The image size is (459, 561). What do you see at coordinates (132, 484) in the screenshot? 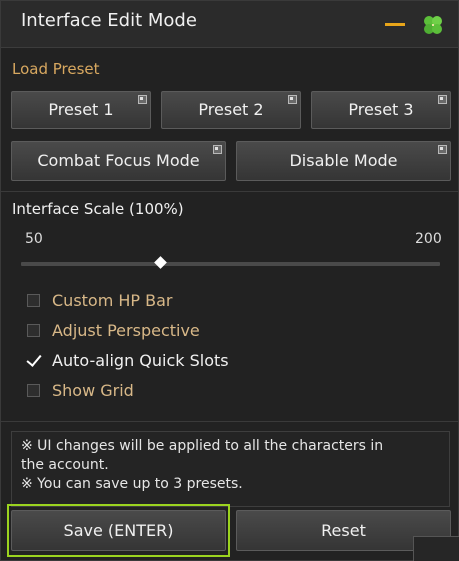
I see `notice-line-3: ※ You can save up to 3 presets.` at bounding box center [132, 484].